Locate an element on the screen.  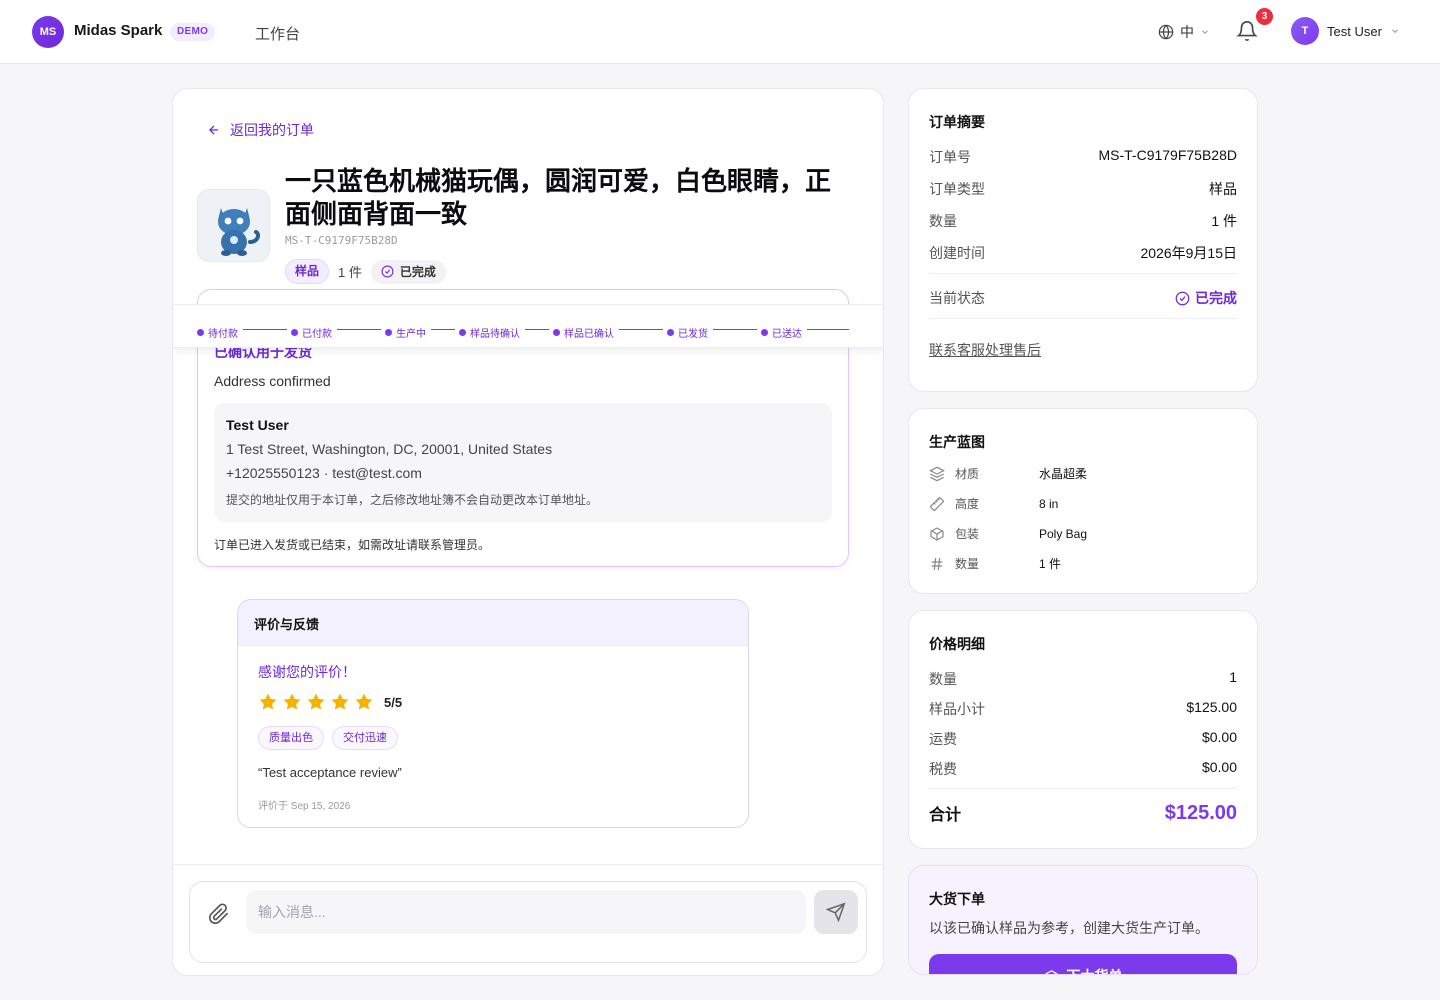
price-key: 样品小计 is located at coordinates (957, 709).